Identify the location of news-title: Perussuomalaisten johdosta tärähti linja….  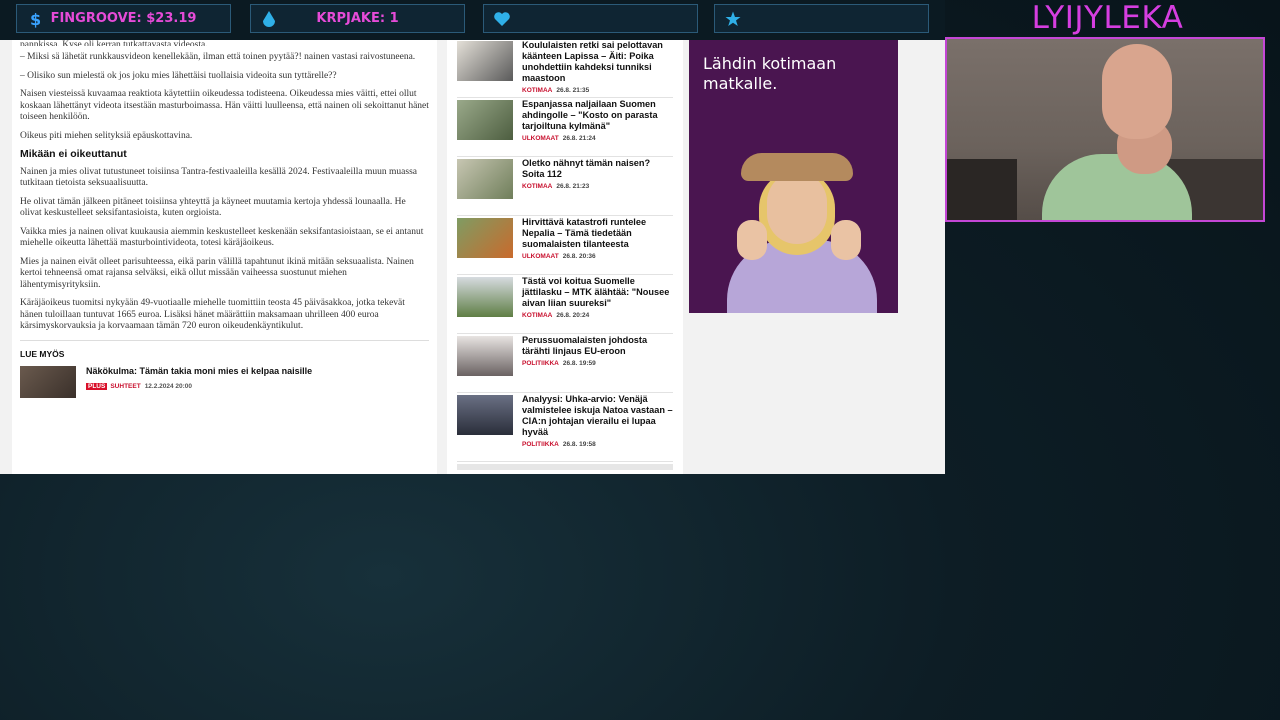
(597, 346).